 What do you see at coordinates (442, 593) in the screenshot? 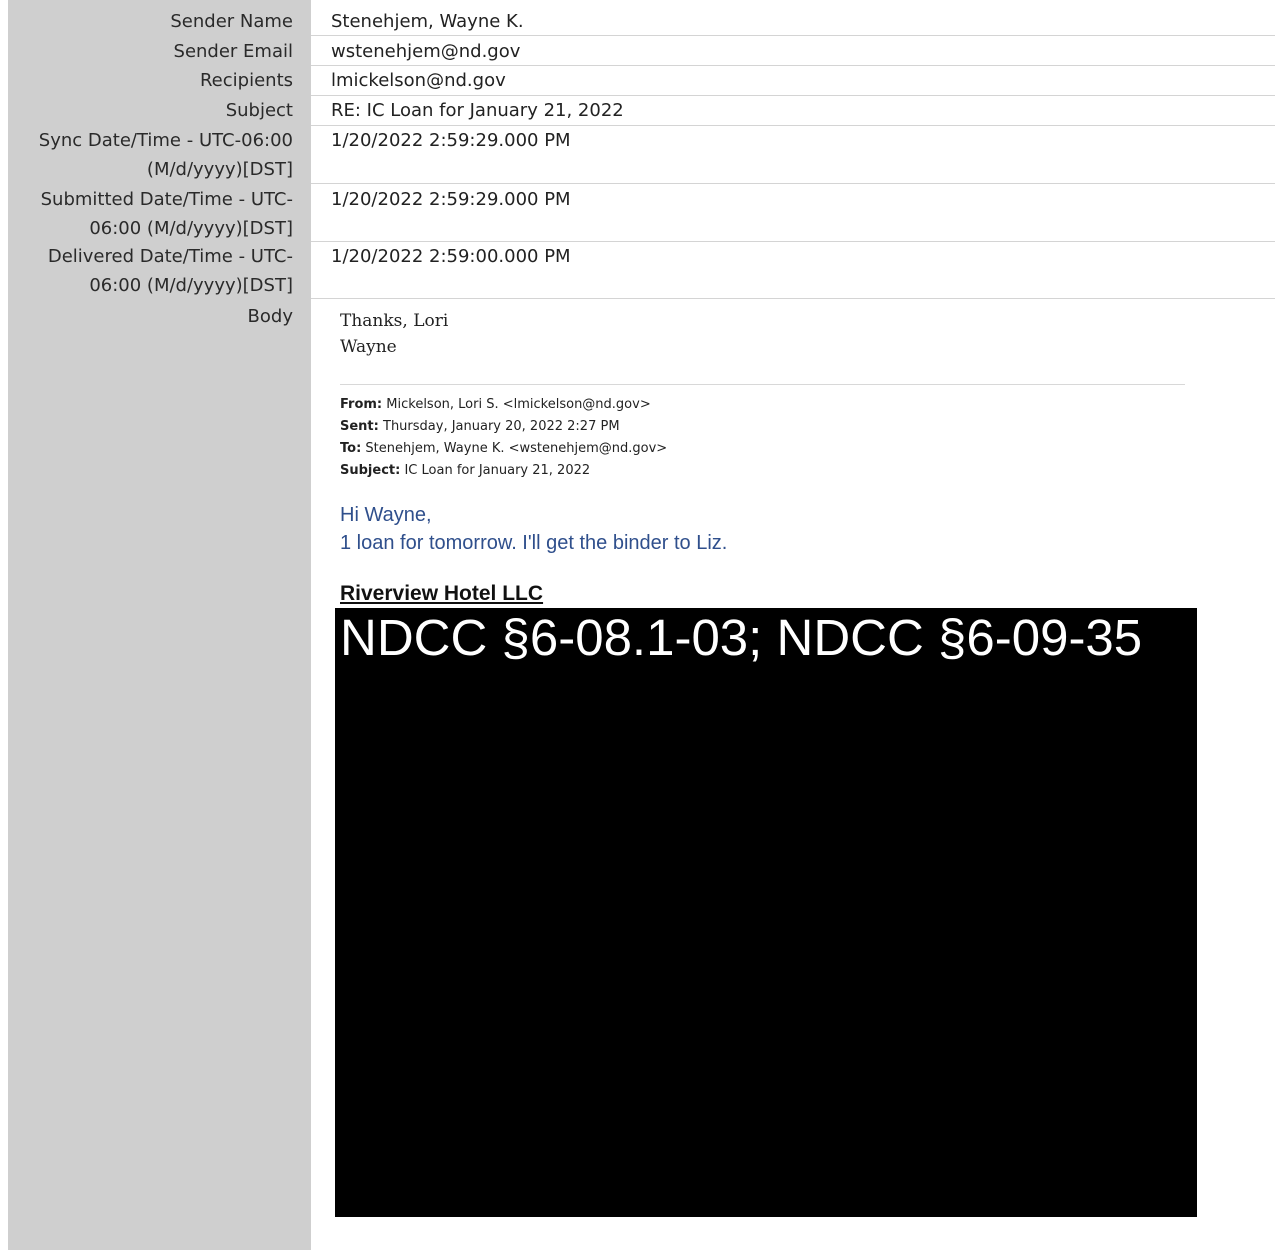
I see `company-name: Riverview Hotel LLC` at bounding box center [442, 593].